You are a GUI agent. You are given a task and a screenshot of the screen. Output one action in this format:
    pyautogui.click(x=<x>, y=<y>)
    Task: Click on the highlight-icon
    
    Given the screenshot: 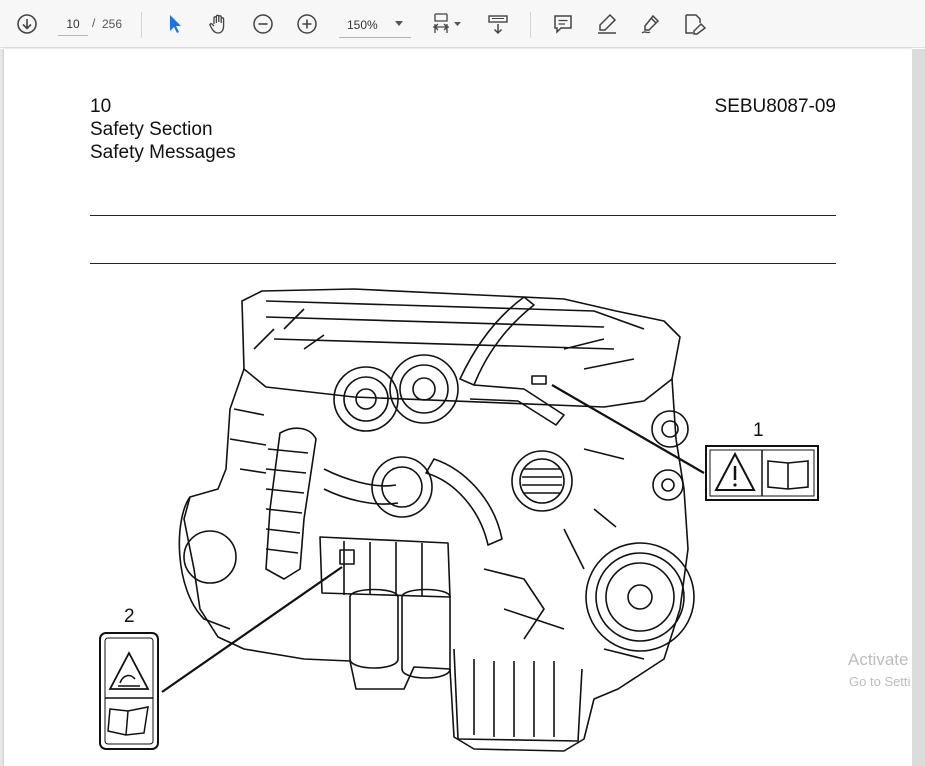 What is the action you would take?
    pyautogui.click(x=607, y=24)
    